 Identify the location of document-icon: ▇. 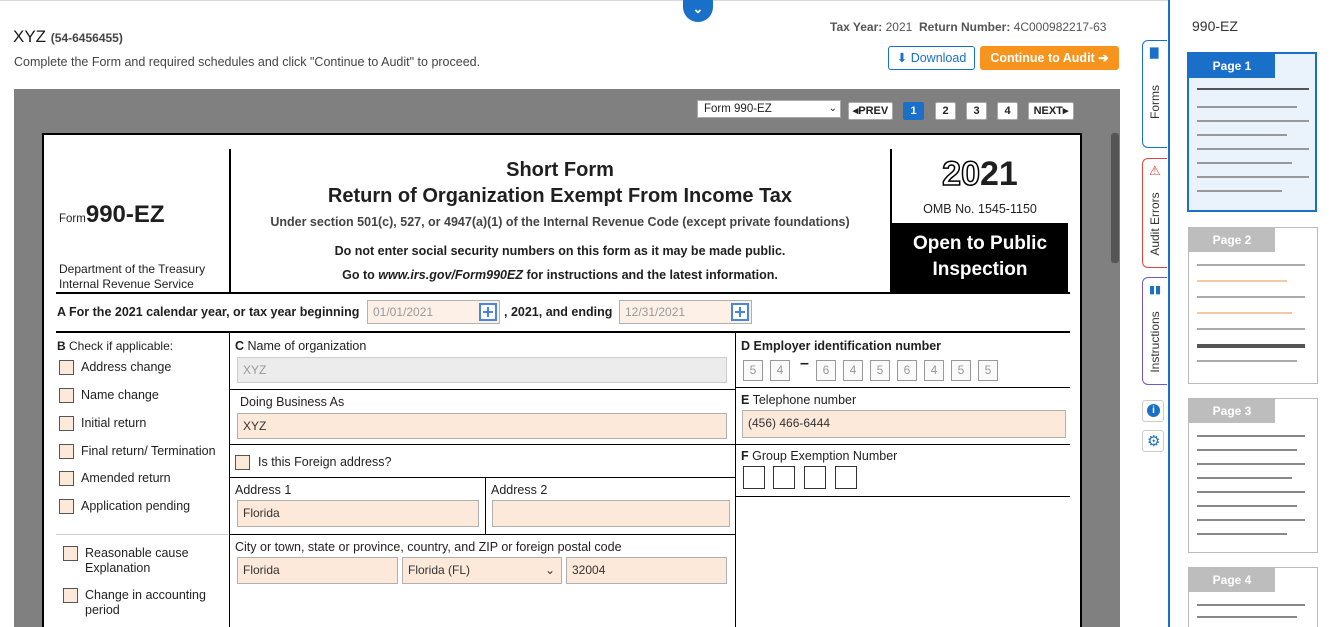
(1154, 53).